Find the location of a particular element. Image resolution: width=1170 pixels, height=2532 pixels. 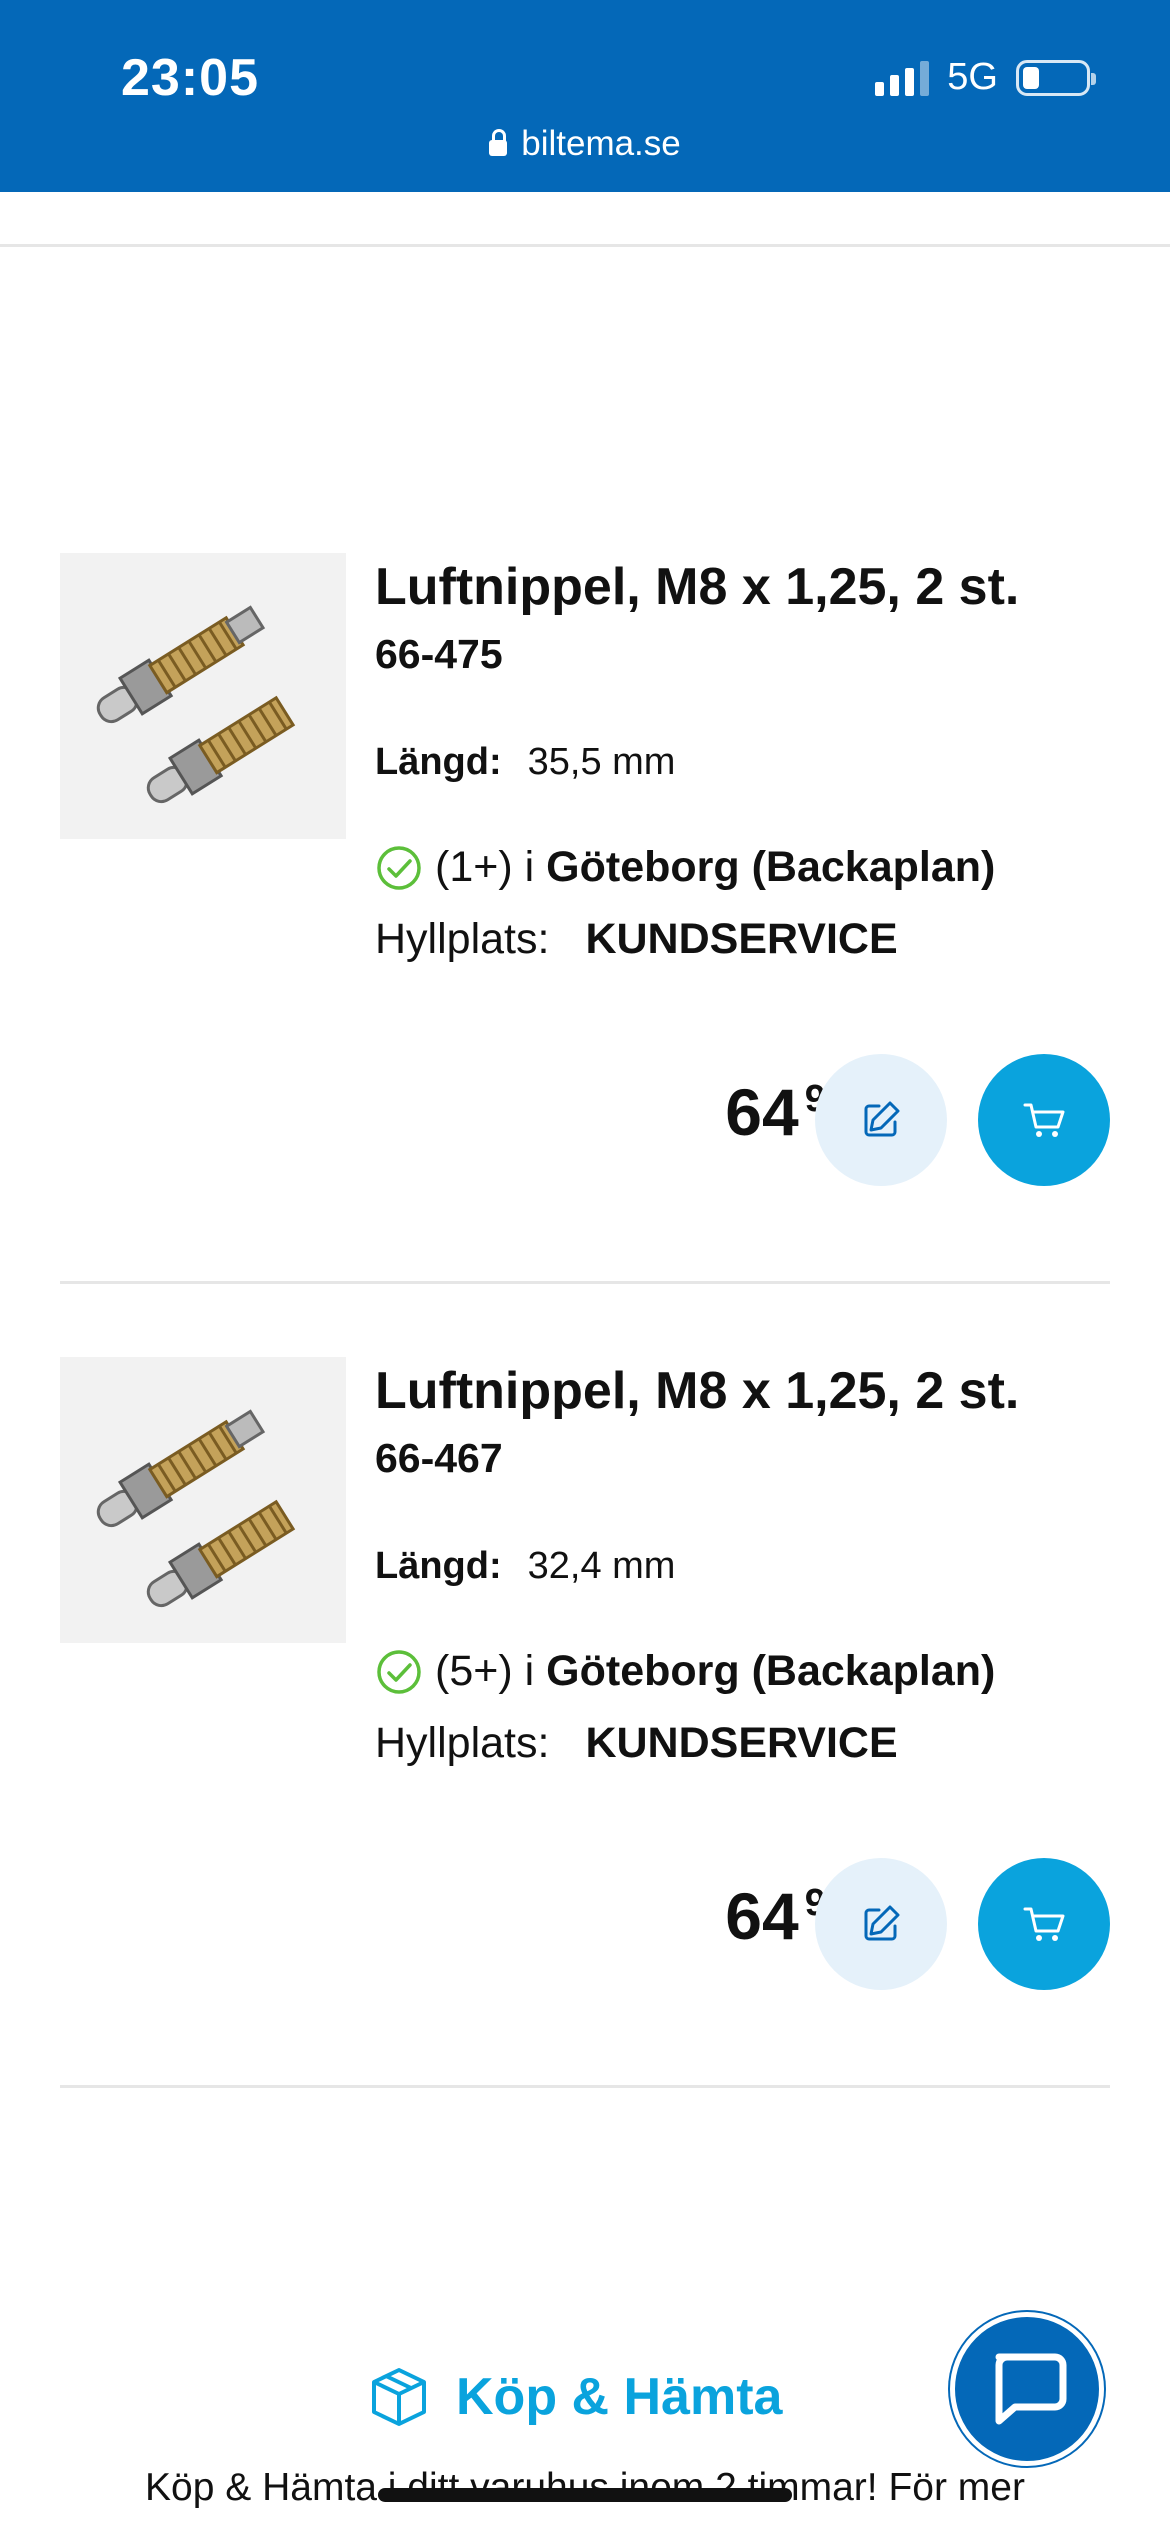

stock-status: (1+) i Göteborg (Backaplan) is located at coordinates (685, 867).